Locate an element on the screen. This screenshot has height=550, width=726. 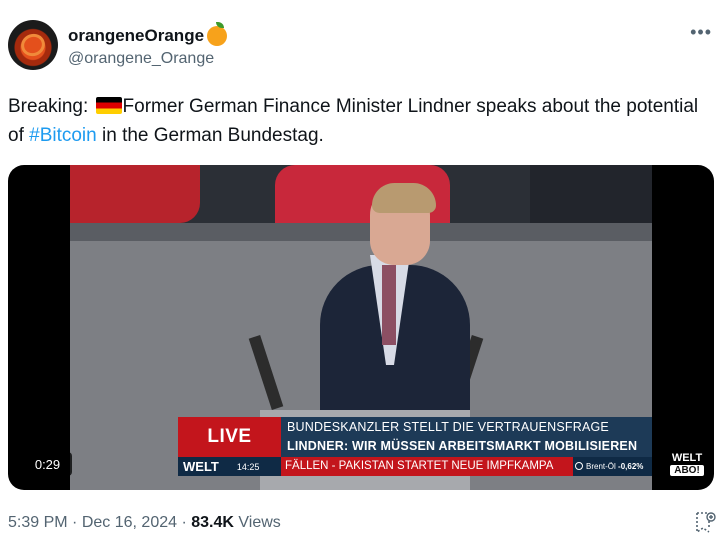
tweet-time: 5:39 PM is located at coordinates (38, 522).